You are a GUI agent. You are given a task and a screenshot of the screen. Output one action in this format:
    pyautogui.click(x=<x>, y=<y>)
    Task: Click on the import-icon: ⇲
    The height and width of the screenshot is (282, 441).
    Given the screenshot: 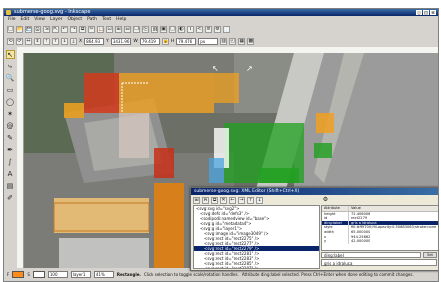 What is the action you would take?
    pyautogui.click(x=46, y=29)
    